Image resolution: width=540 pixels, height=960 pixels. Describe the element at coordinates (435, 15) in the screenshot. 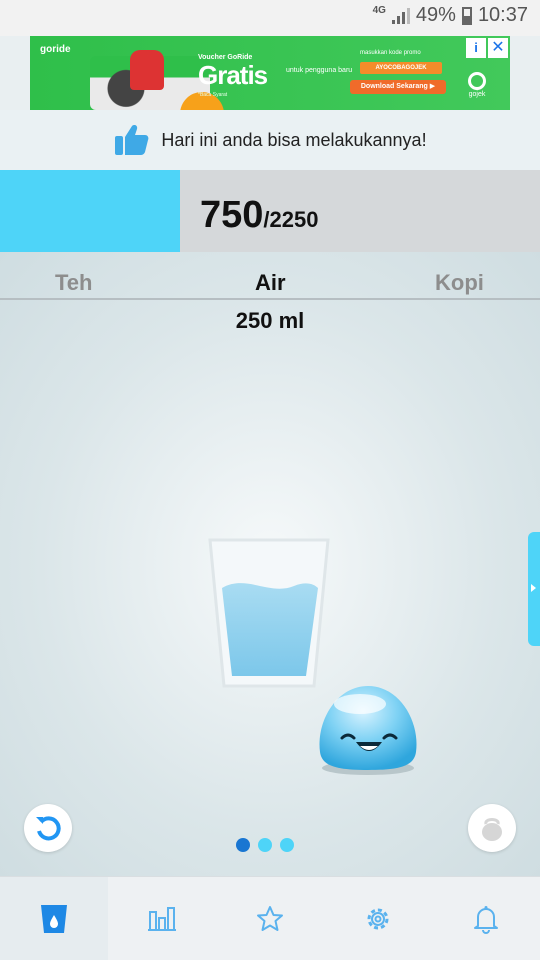

I see `battery-percent: 49%` at that location.